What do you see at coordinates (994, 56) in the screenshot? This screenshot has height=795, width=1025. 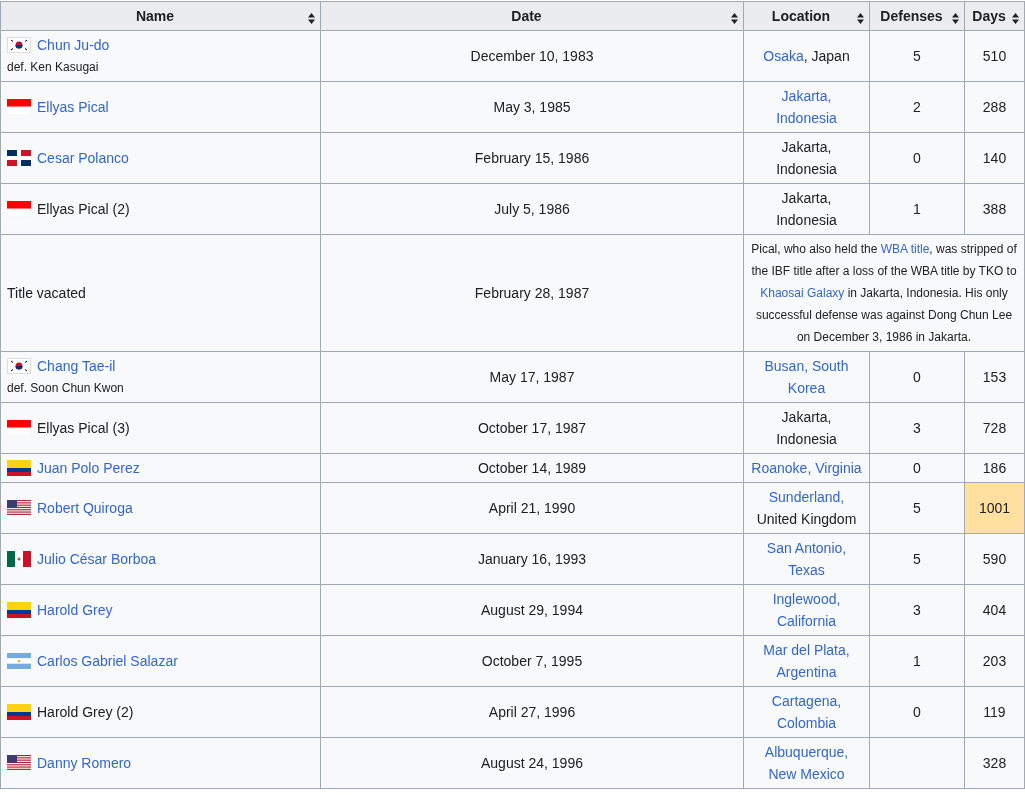 I see `table-cell: 510` at bounding box center [994, 56].